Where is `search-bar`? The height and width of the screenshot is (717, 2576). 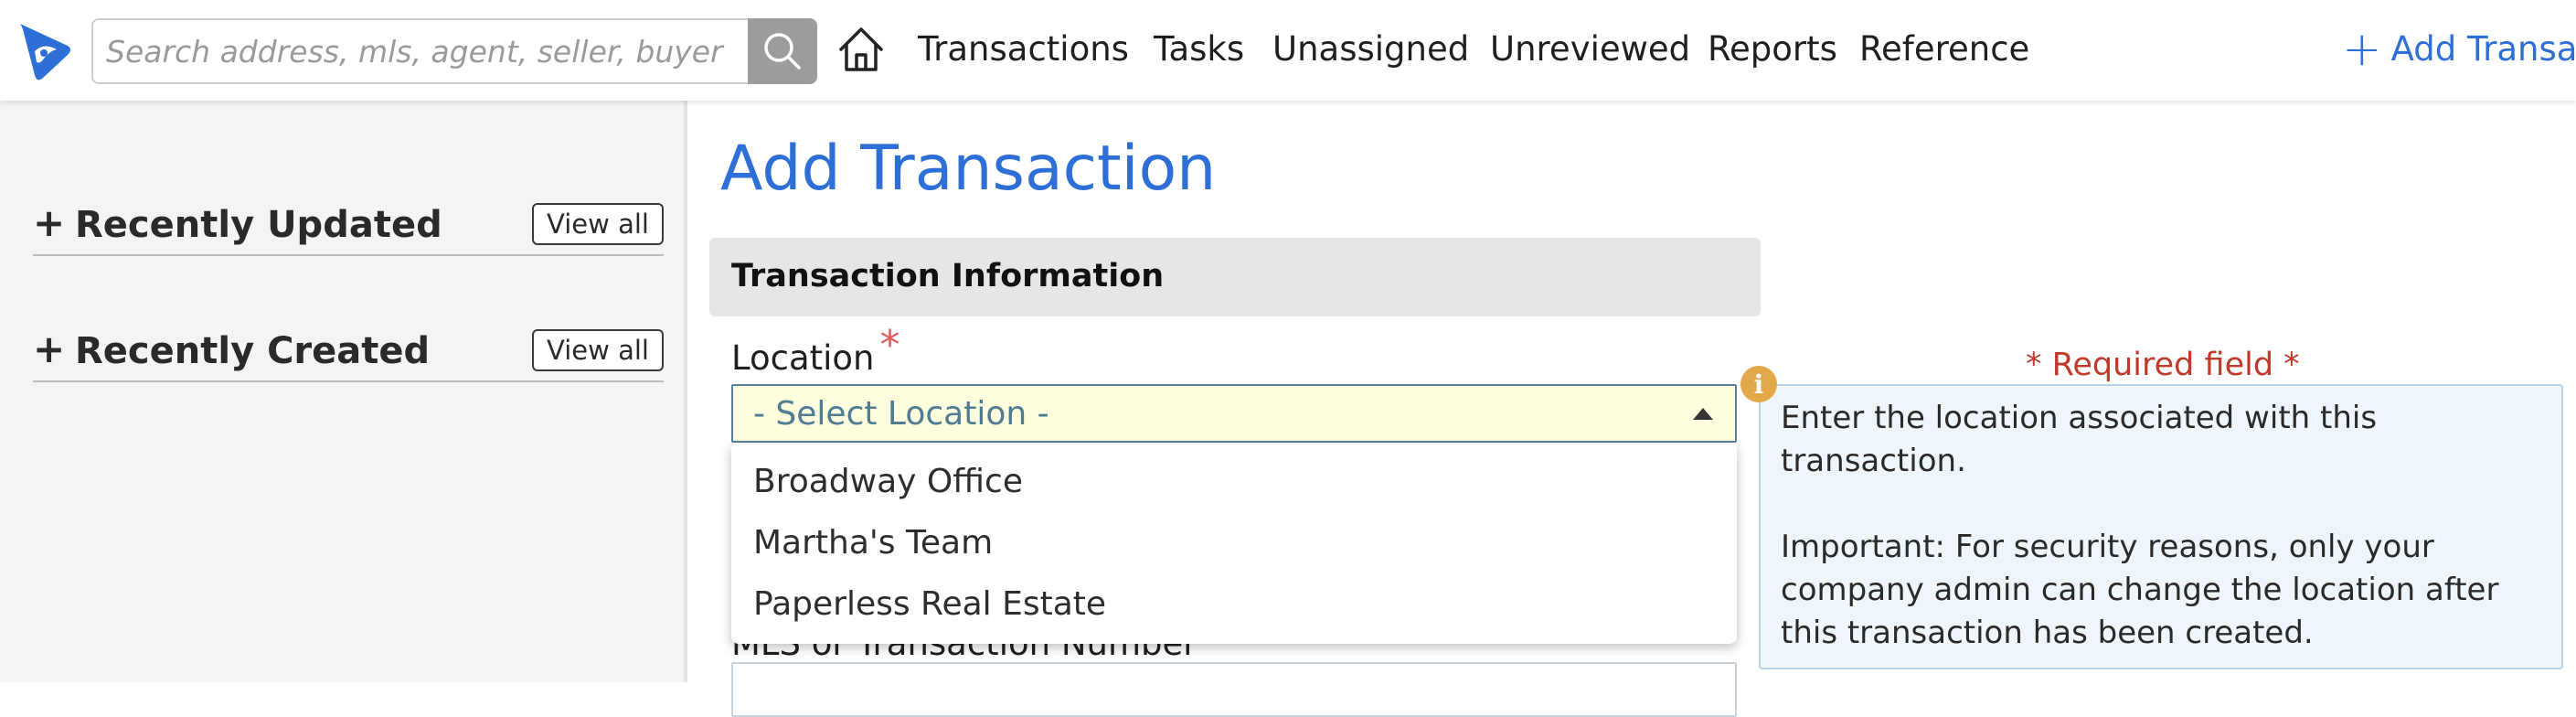 search-bar is located at coordinates (454, 51).